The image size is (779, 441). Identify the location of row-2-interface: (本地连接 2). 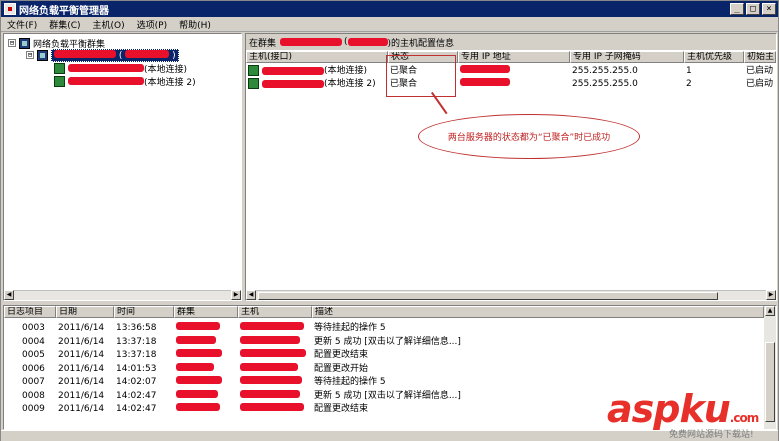
(350, 84).